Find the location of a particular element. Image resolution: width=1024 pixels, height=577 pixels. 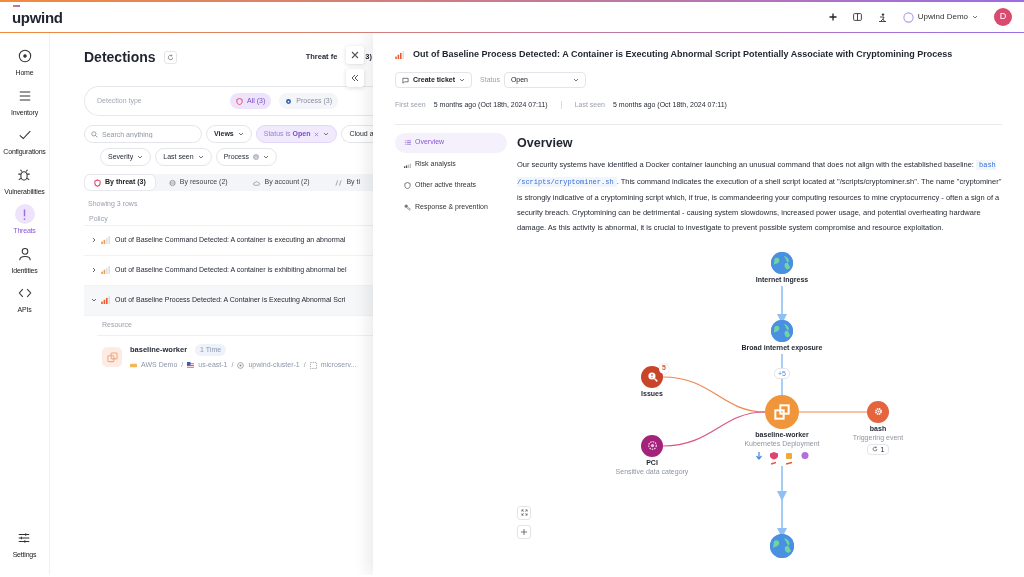

zoom-in-button is located at coordinates (524, 531).